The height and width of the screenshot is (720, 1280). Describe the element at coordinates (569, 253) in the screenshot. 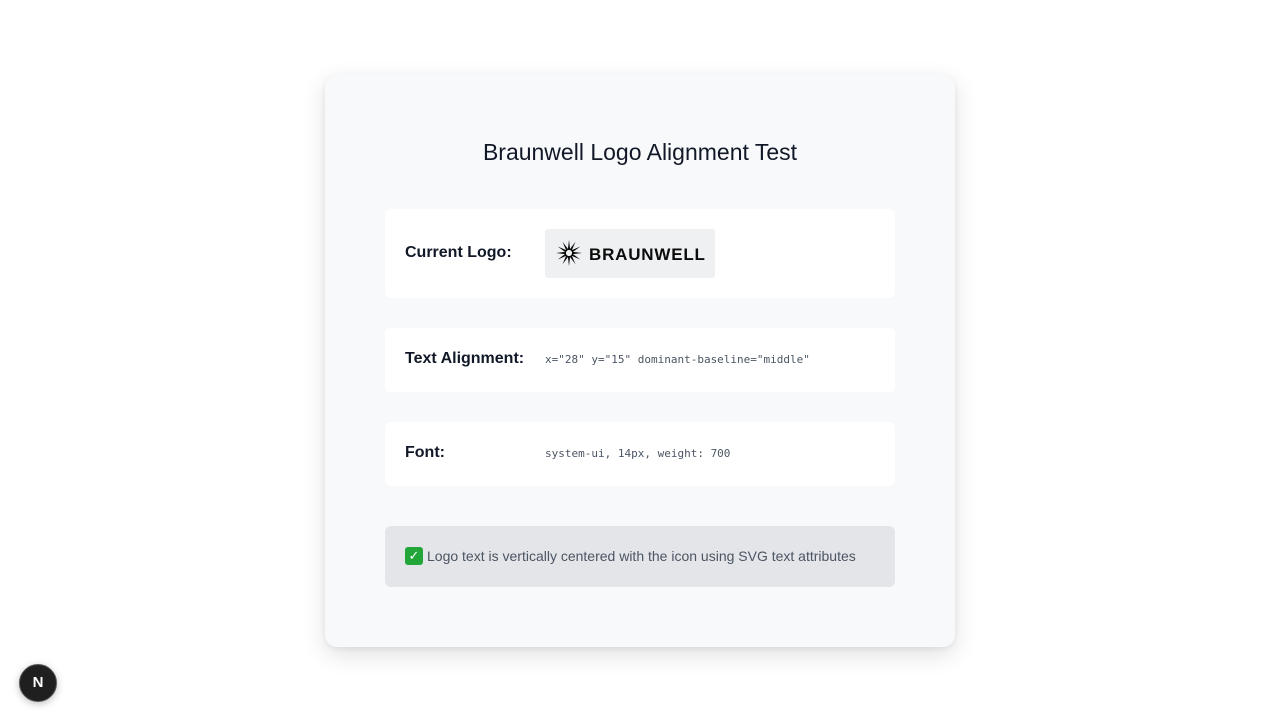

I see `braunwell-starburst-icon` at that location.